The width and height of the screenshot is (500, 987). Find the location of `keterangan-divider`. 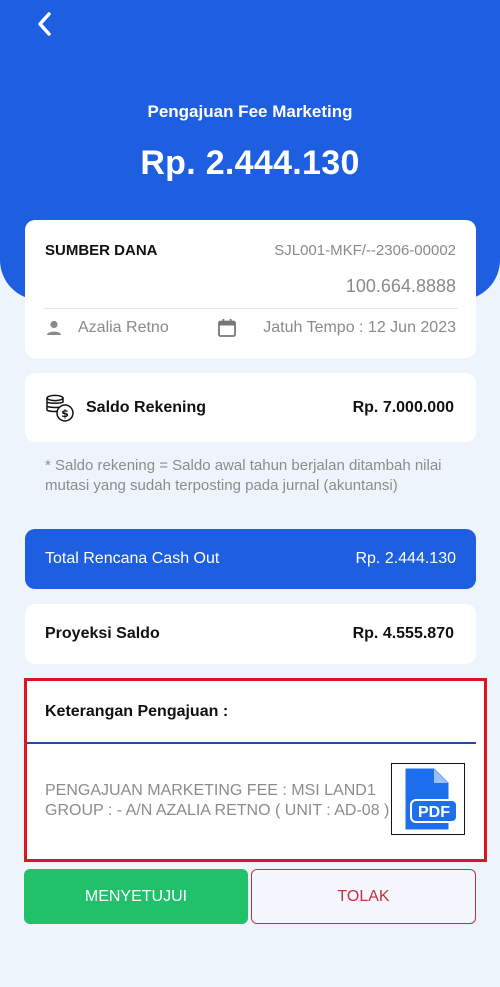

keterangan-divider is located at coordinates (251, 743).